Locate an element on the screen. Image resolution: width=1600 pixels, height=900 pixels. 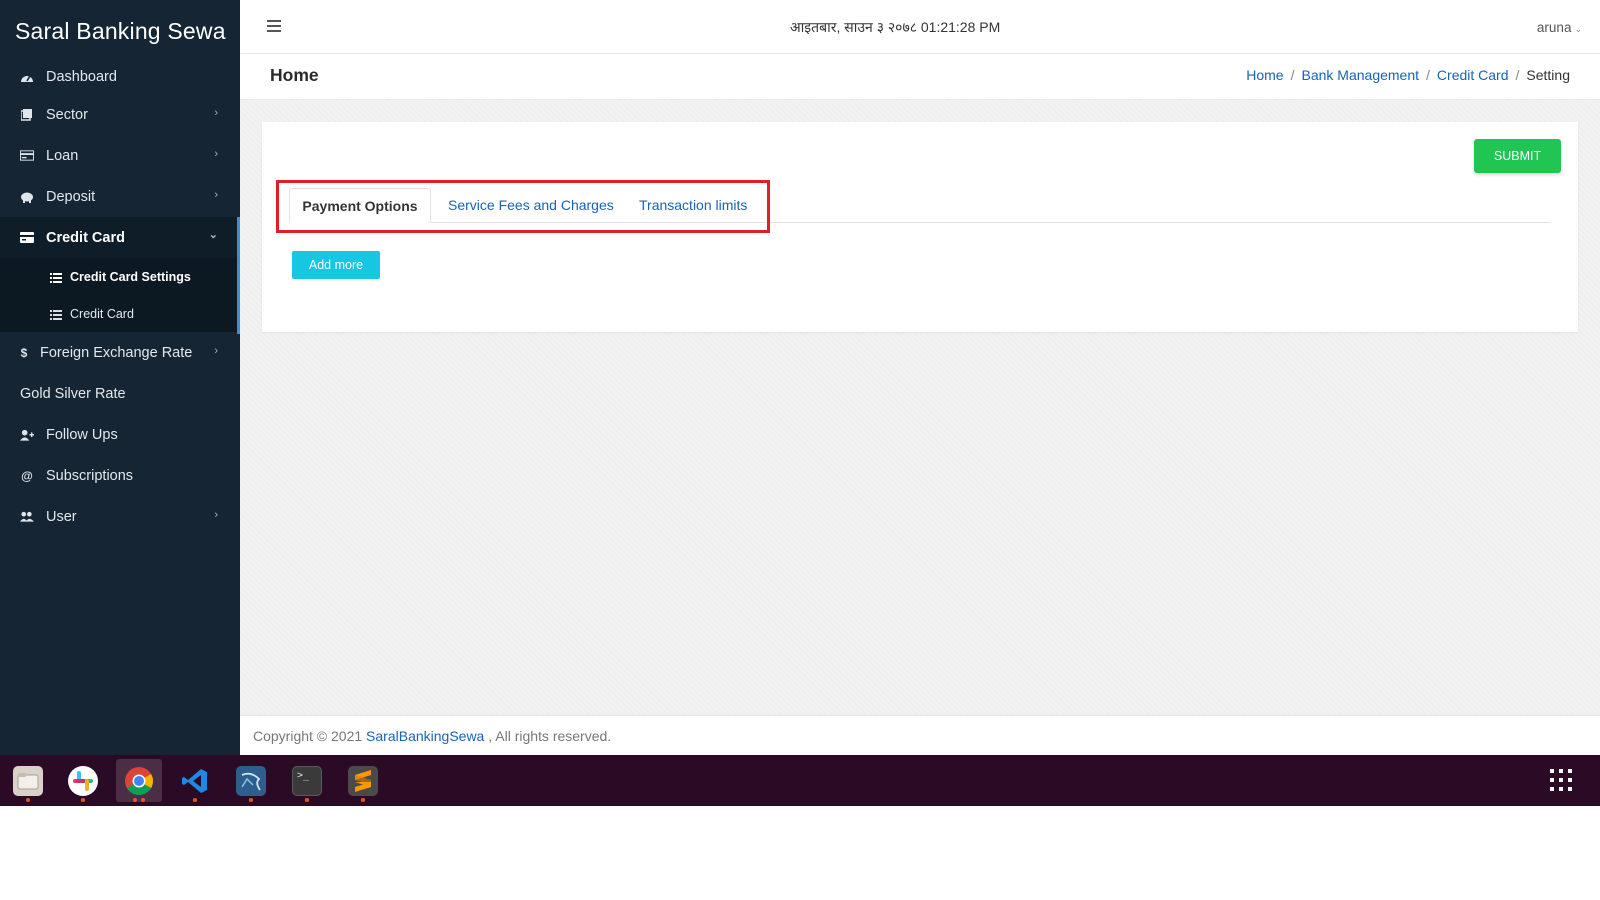
sidebar-item-label: Loan is located at coordinates (62, 155).